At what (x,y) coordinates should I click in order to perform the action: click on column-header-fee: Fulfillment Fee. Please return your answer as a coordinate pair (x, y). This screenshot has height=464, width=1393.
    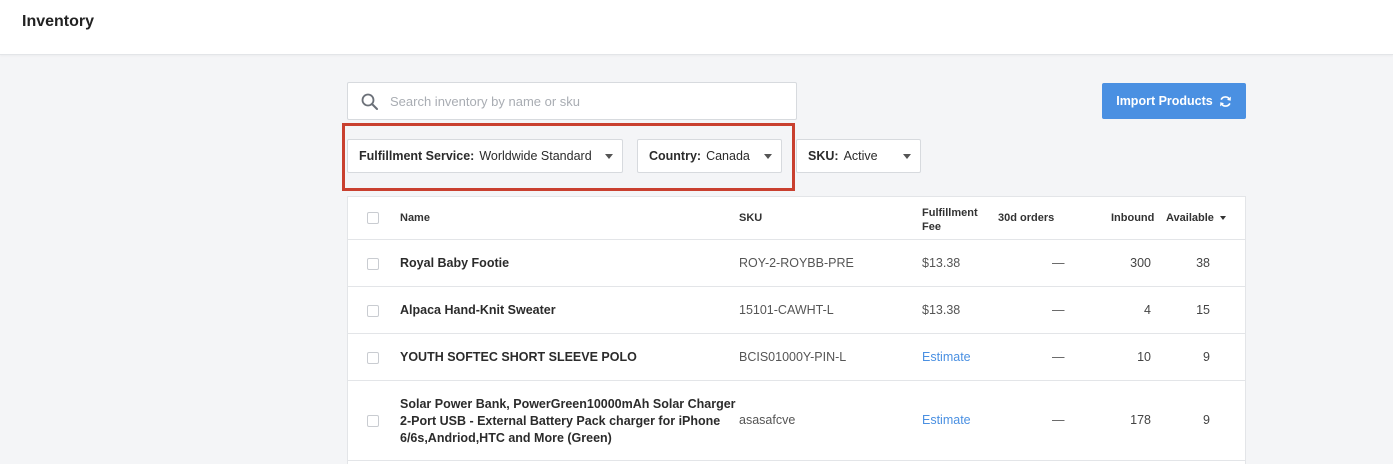
    Looking at the image, I should click on (950, 220).